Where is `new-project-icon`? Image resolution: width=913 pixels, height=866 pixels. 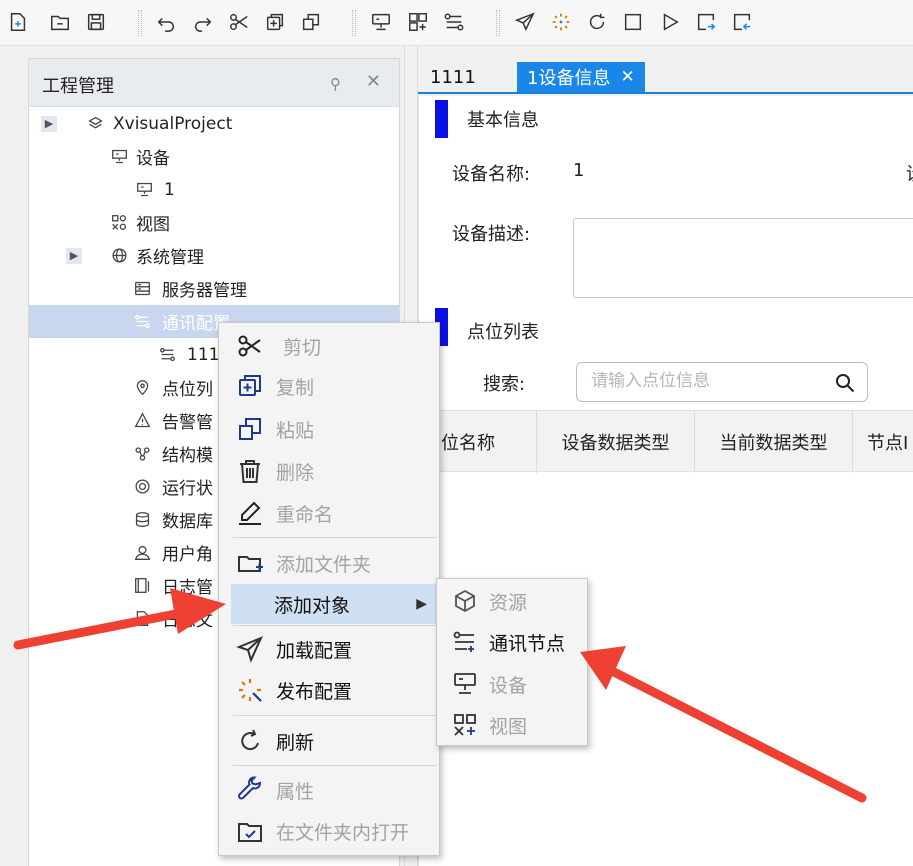 new-project-icon is located at coordinates (18, 22).